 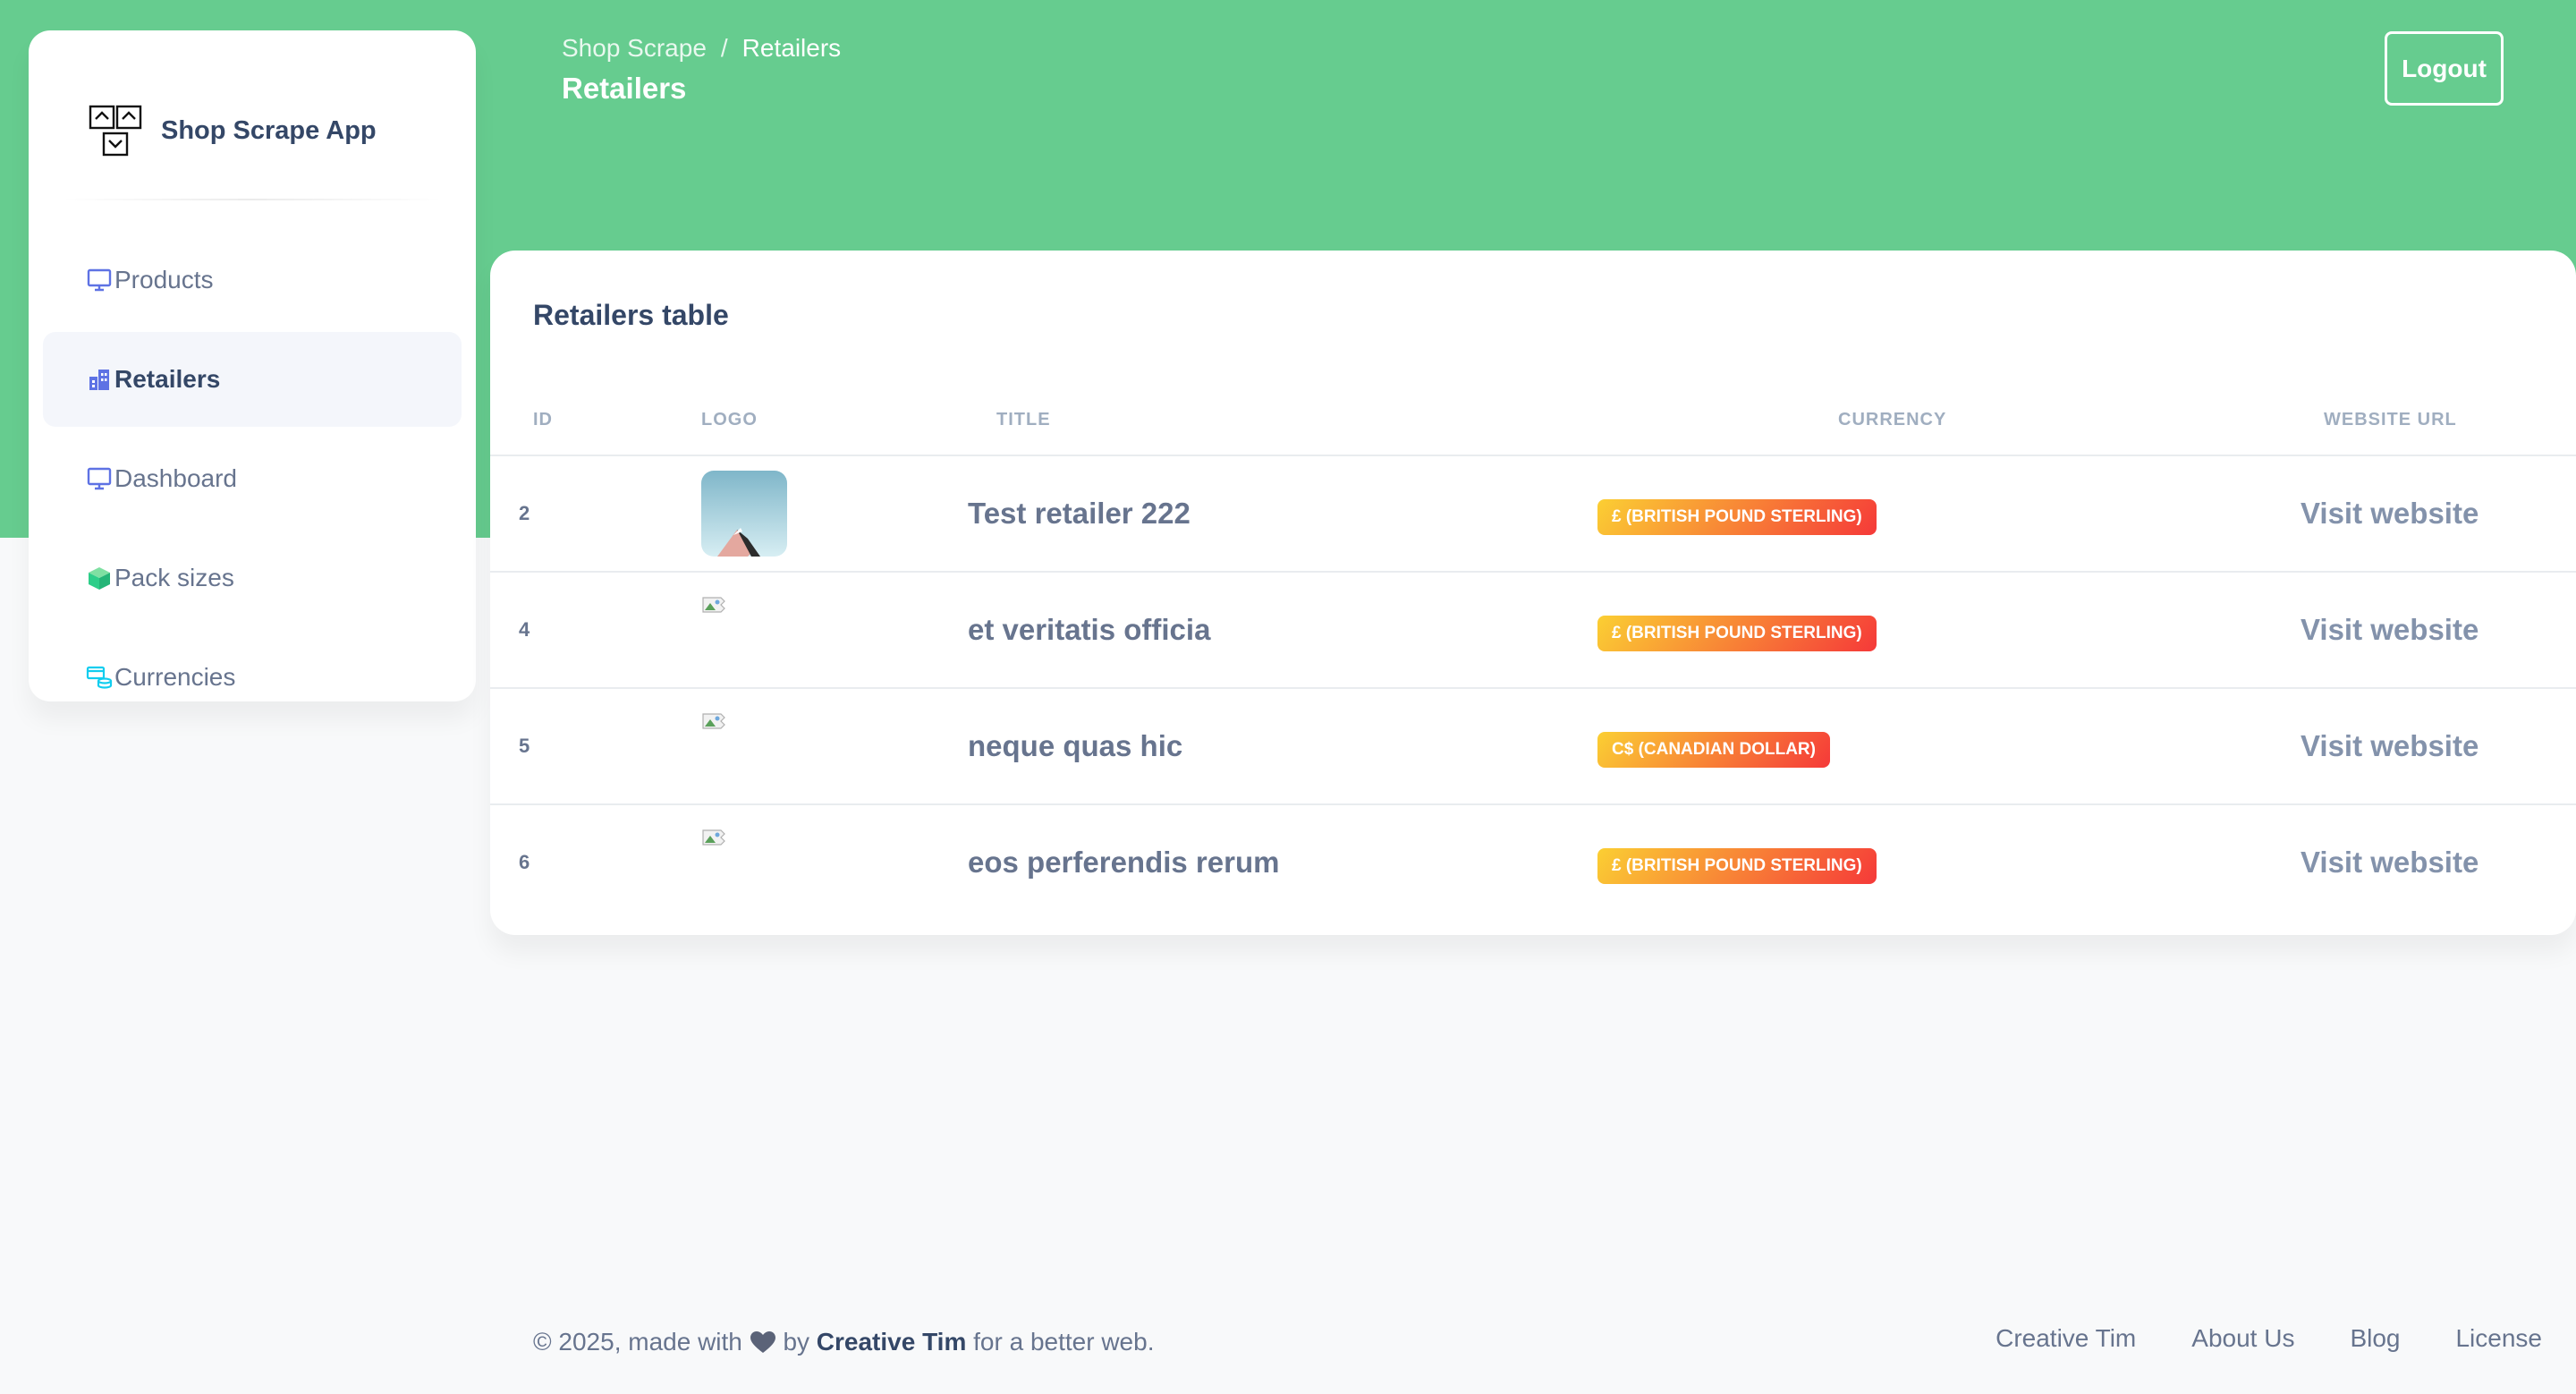 I want to click on sidebar-item-retailers: Retailers, so click(x=252, y=380).